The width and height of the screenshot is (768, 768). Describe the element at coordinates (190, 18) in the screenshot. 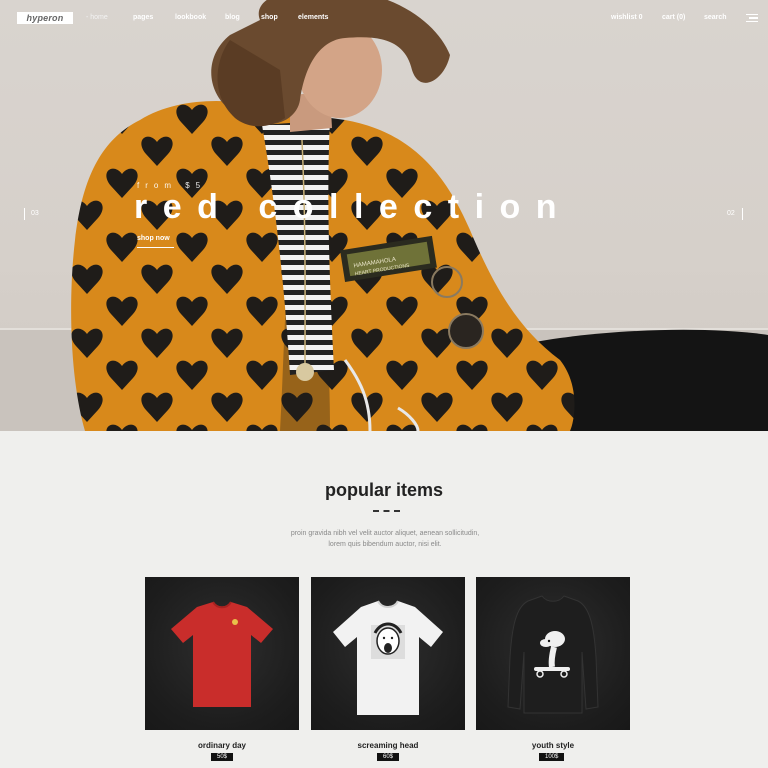

I see `nav-lookbook: lookbook` at that location.